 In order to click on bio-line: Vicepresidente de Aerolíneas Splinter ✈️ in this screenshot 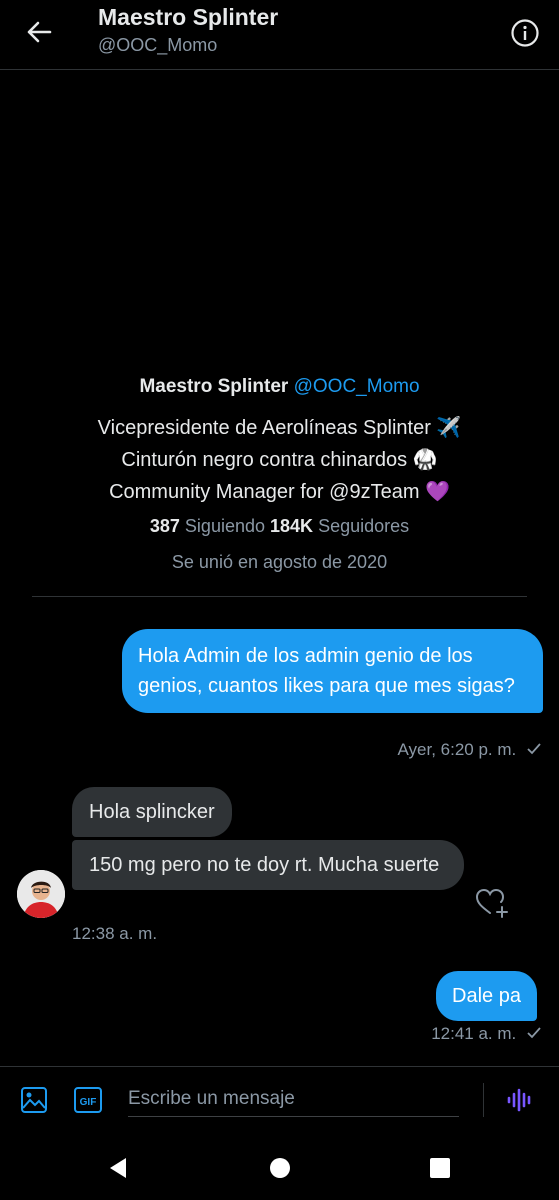, I will do `click(279, 428)`.